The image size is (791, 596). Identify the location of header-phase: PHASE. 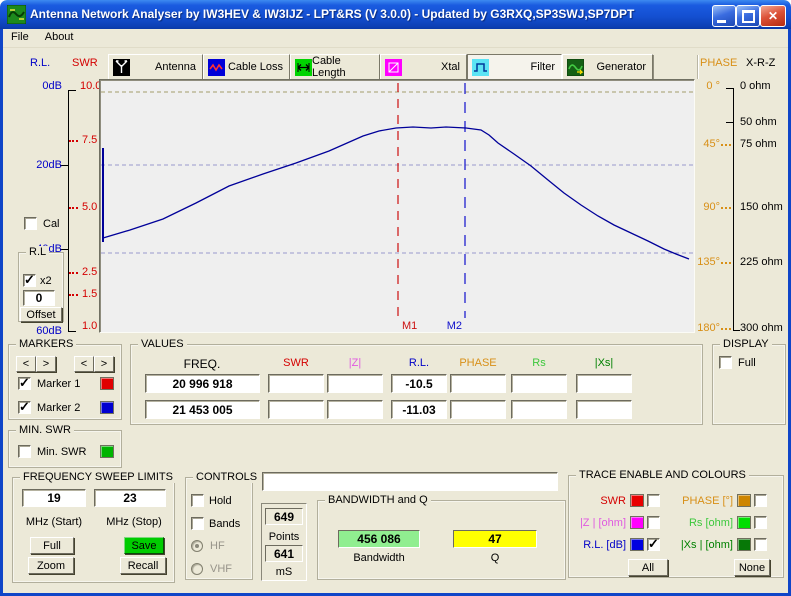
(478, 363).